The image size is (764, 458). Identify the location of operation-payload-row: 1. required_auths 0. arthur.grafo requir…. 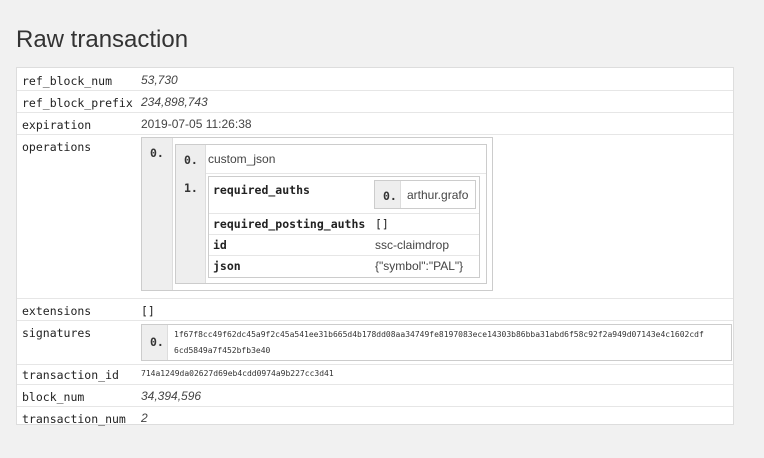
(331, 228).